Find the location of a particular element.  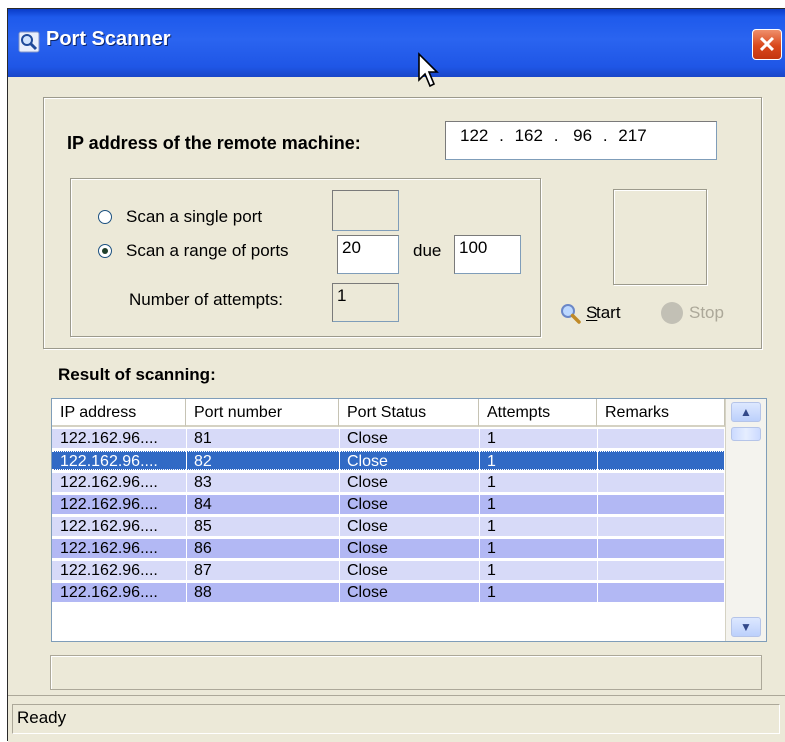

ip-octet-3: 96 is located at coordinates (583, 135).